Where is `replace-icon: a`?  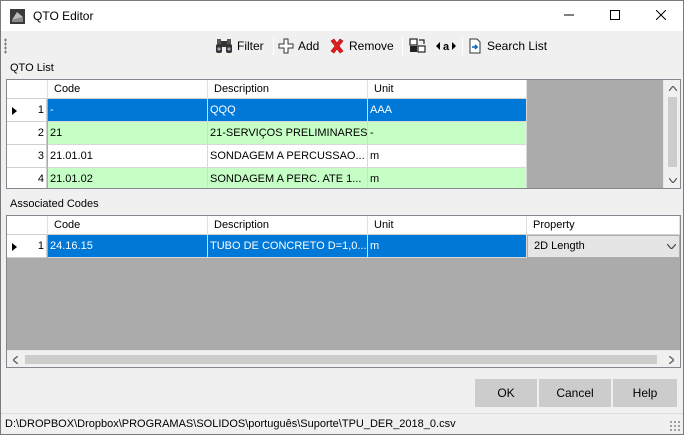
replace-icon: a is located at coordinates (446, 46).